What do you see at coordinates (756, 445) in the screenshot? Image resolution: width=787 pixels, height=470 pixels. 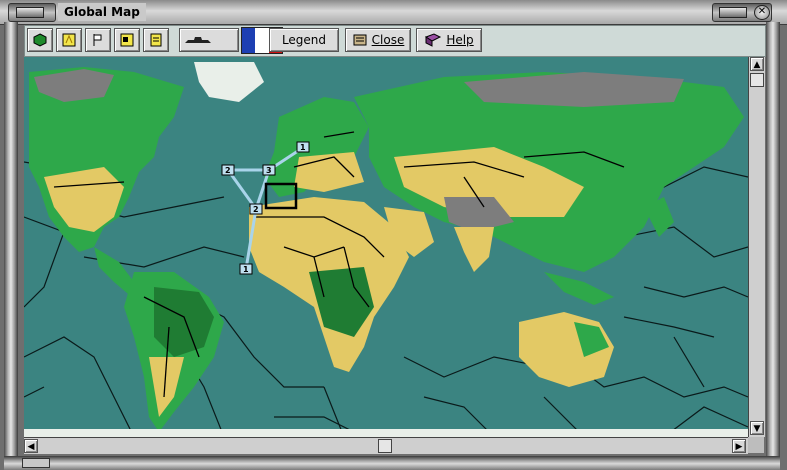 I see `scrollbar-corner` at bounding box center [756, 445].